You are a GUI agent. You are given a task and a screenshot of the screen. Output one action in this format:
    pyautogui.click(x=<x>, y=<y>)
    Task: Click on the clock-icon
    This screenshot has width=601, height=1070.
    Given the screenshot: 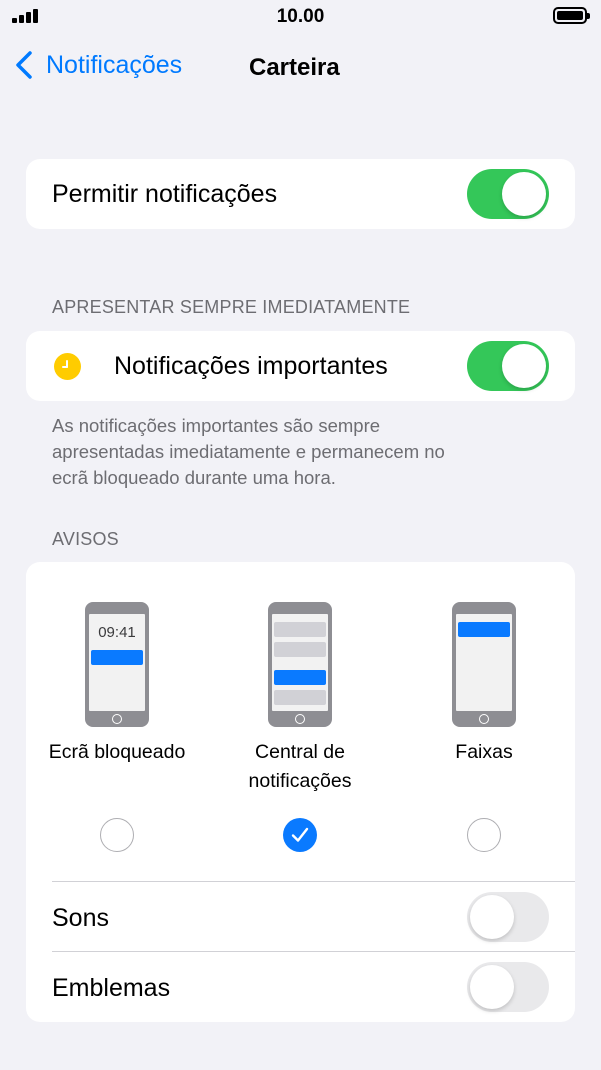 What is the action you would take?
    pyautogui.click(x=67, y=366)
    